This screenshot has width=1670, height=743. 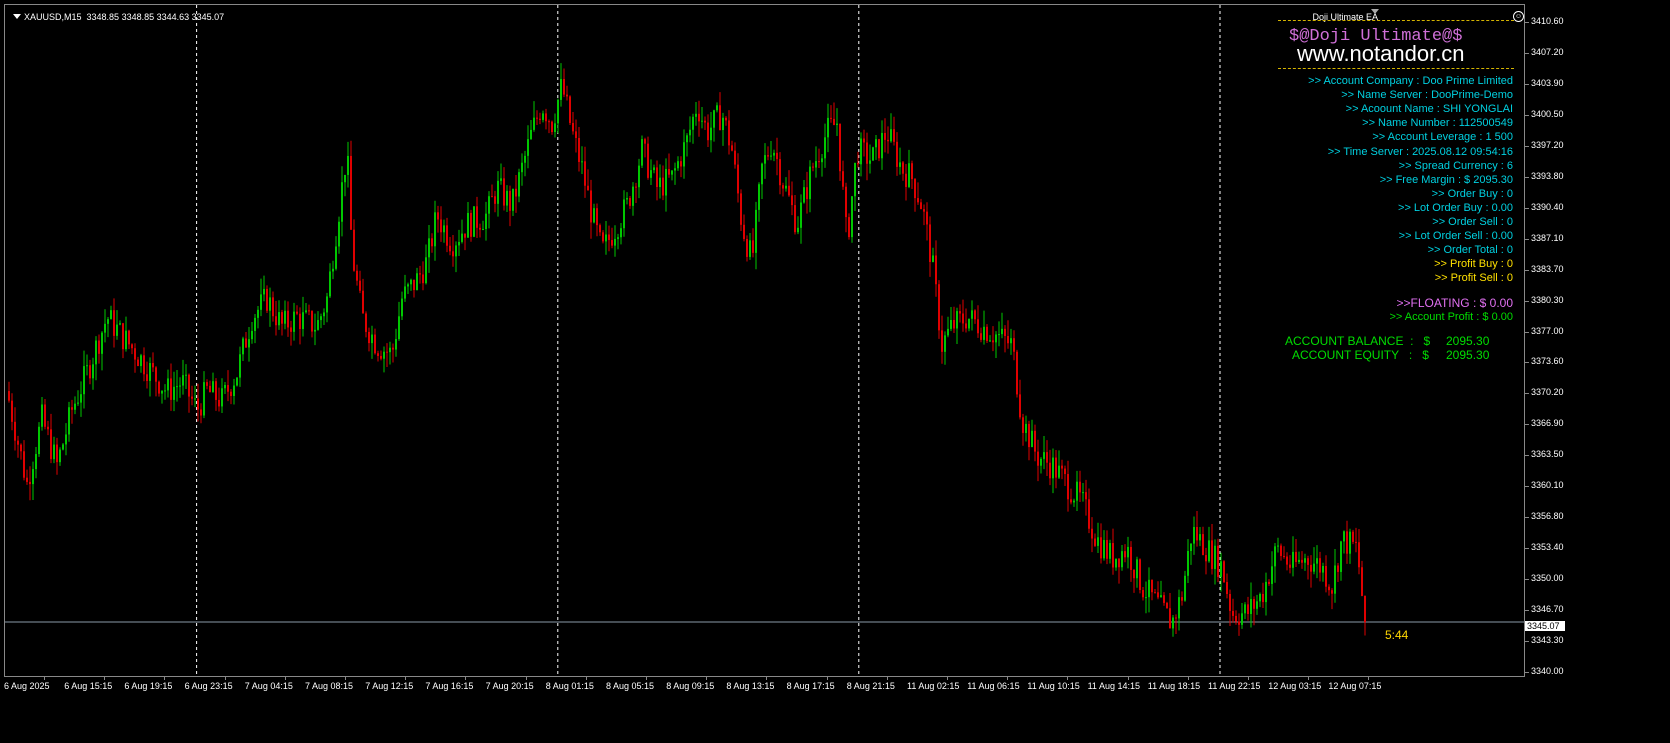 I want to click on time-tick-label: 7 Aug 12:15, so click(x=389, y=686).